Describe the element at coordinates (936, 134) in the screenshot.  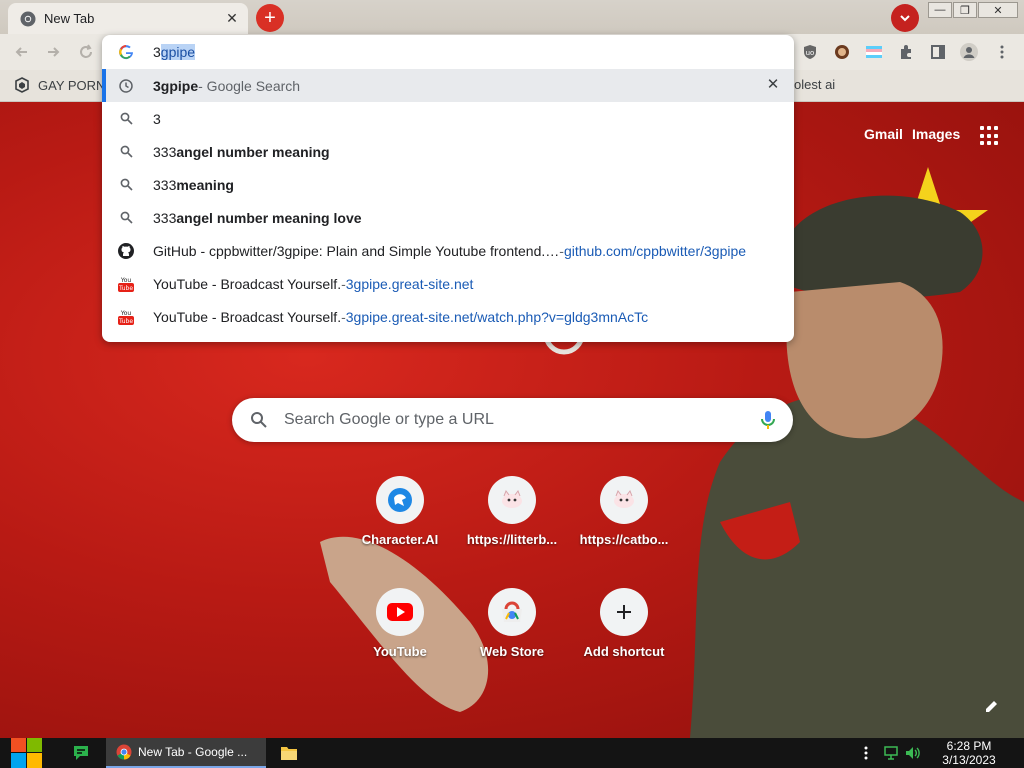
I see `images-link: Images` at that location.